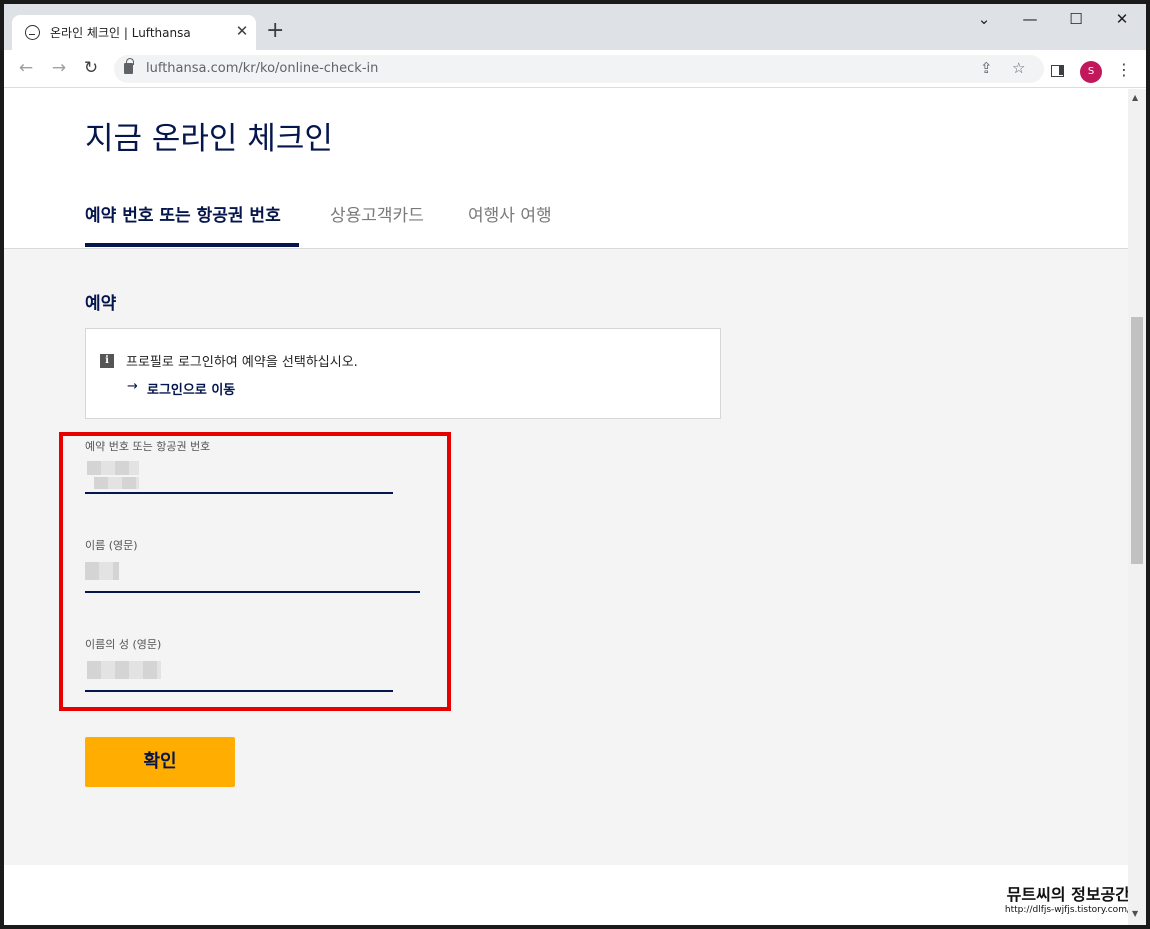  I want to click on new-tab-icon: +, so click(275, 31).